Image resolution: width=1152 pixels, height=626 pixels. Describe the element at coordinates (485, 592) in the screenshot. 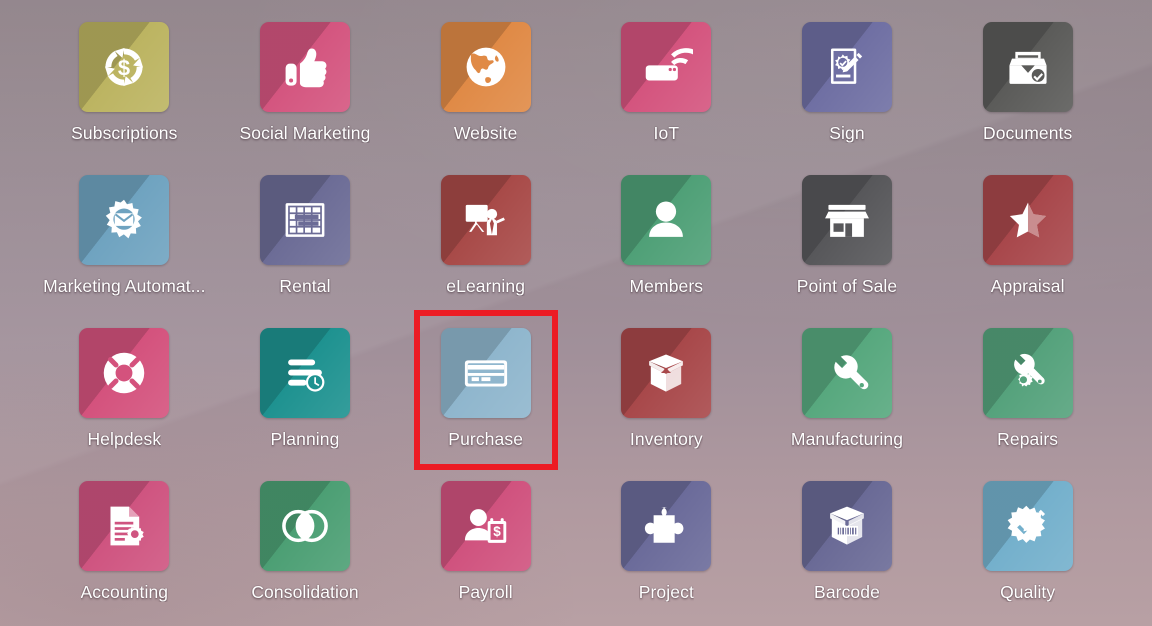

I see `app-label-payroll: Payroll` at that location.